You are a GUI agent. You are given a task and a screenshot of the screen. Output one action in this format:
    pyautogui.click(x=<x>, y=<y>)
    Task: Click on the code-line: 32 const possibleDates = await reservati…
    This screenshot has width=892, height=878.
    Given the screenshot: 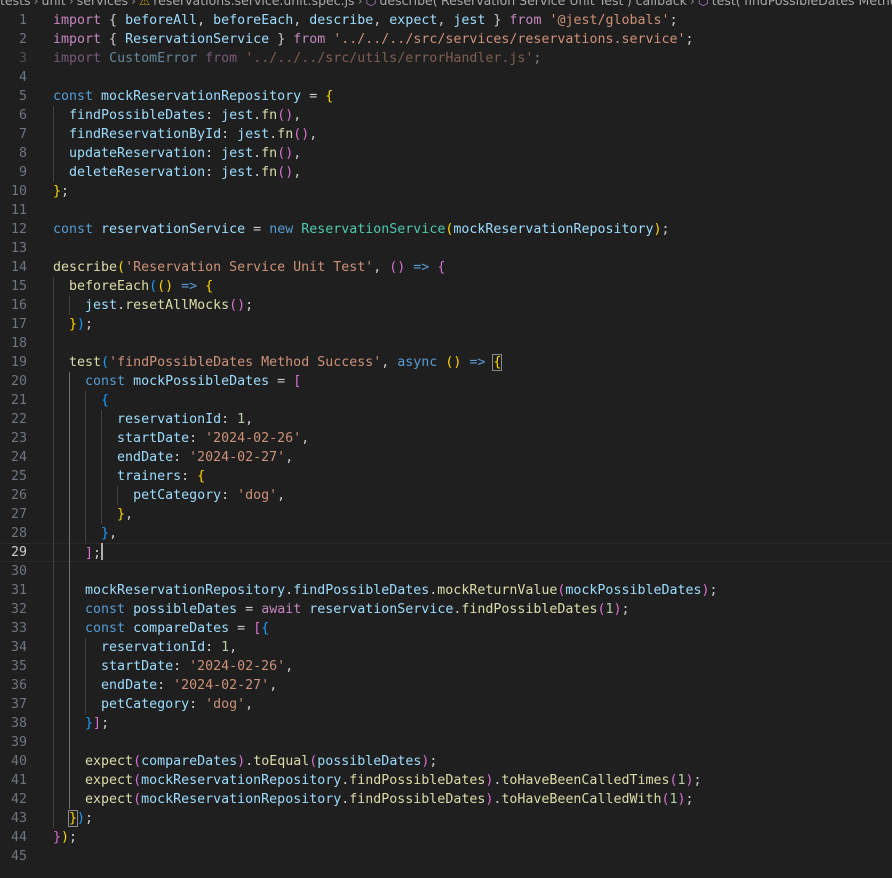 What is the action you would take?
    pyautogui.click(x=446, y=609)
    